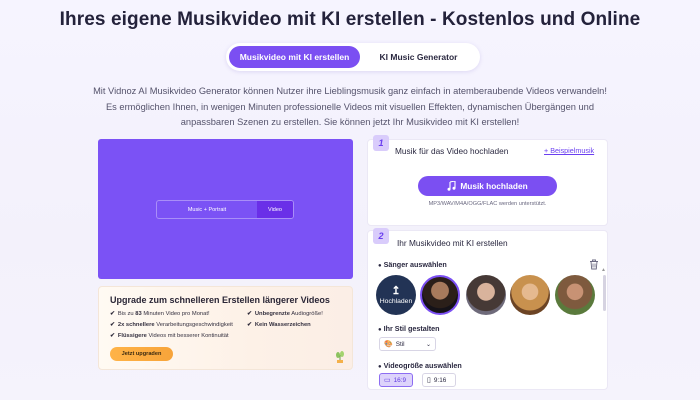  I want to click on size-9-16-label: 9:16, so click(440, 380).